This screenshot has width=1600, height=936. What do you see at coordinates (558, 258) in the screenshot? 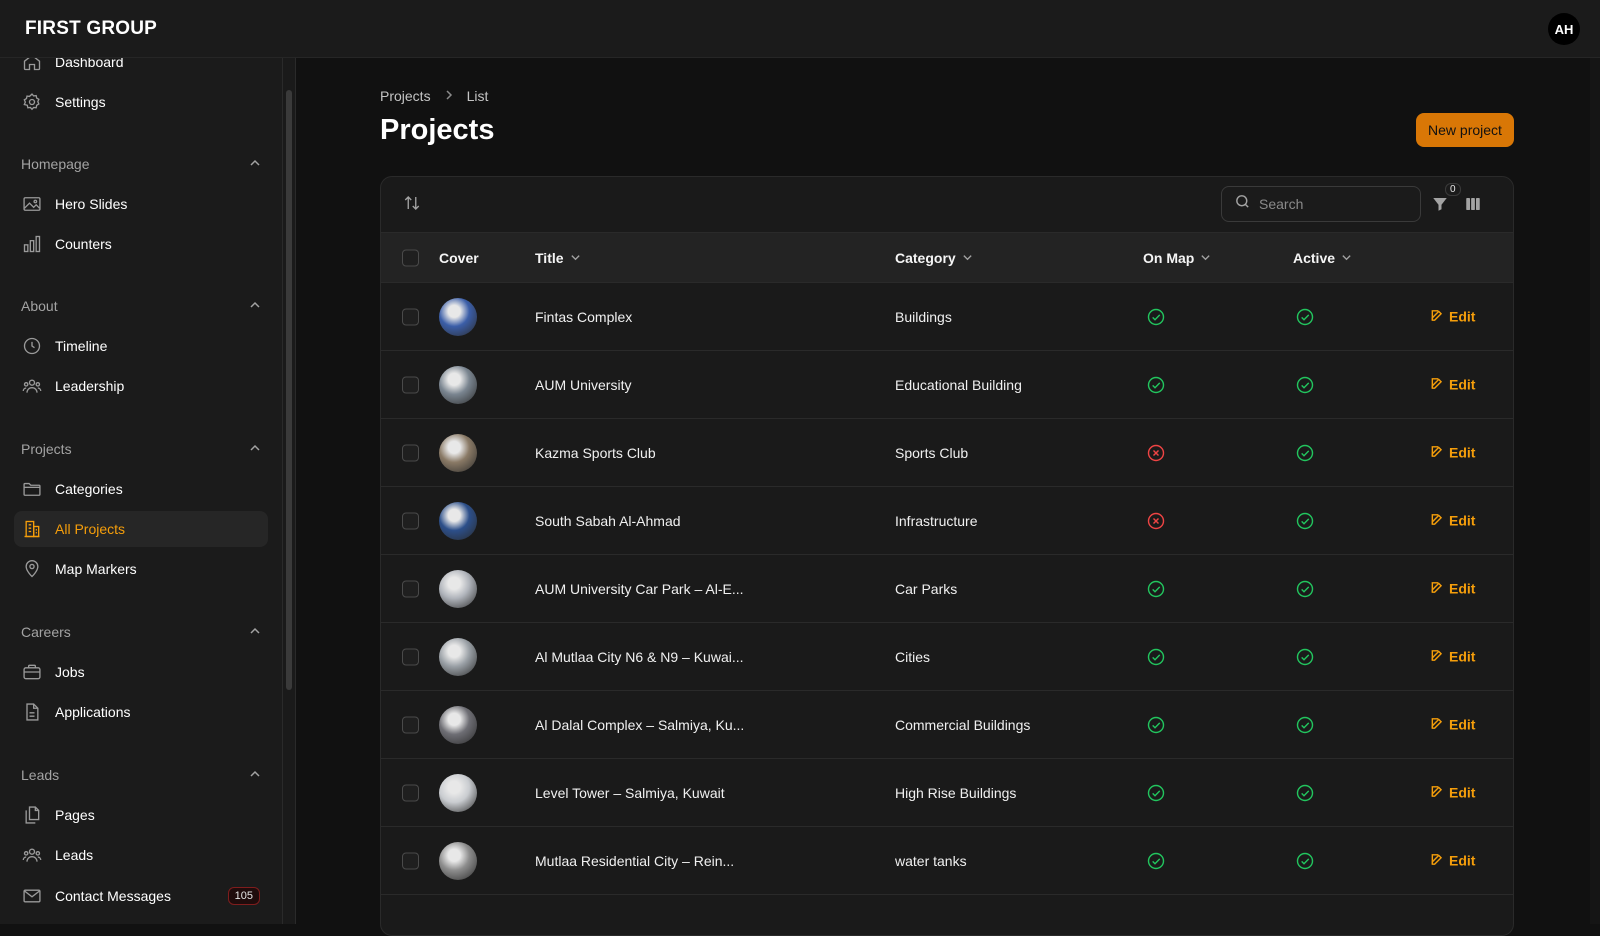
I see `column-title: Title` at bounding box center [558, 258].